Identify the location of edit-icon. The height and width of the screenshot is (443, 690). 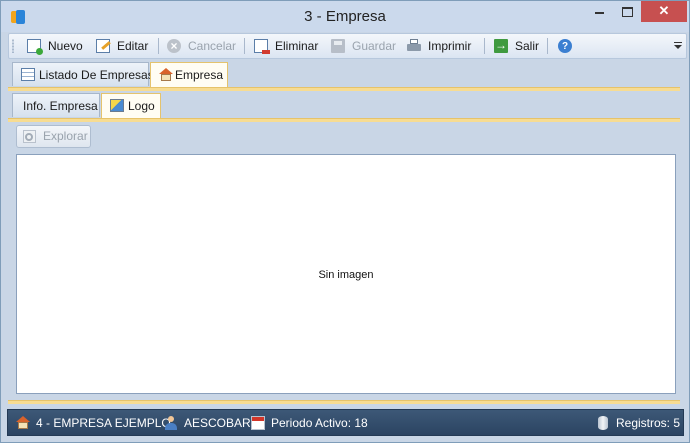
(103, 46).